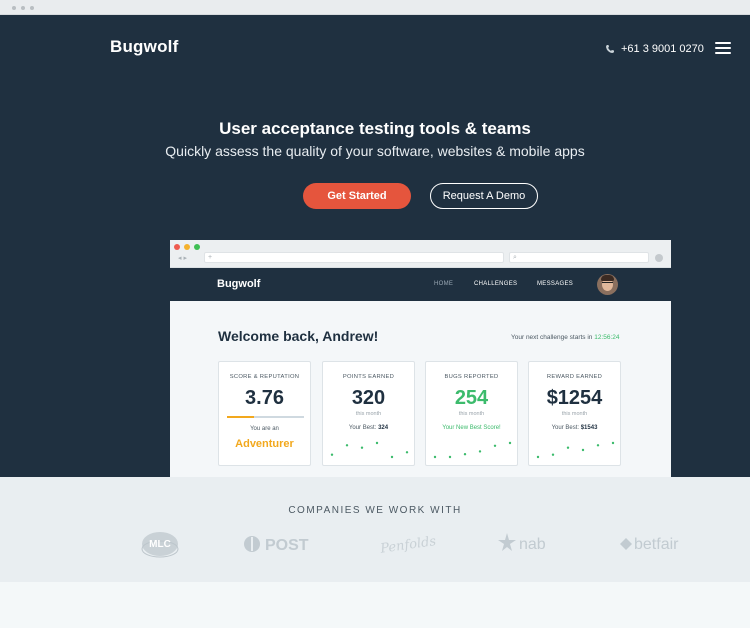 The width and height of the screenshot is (750, 628). I want to click on settings-icon, so click(659, 258).